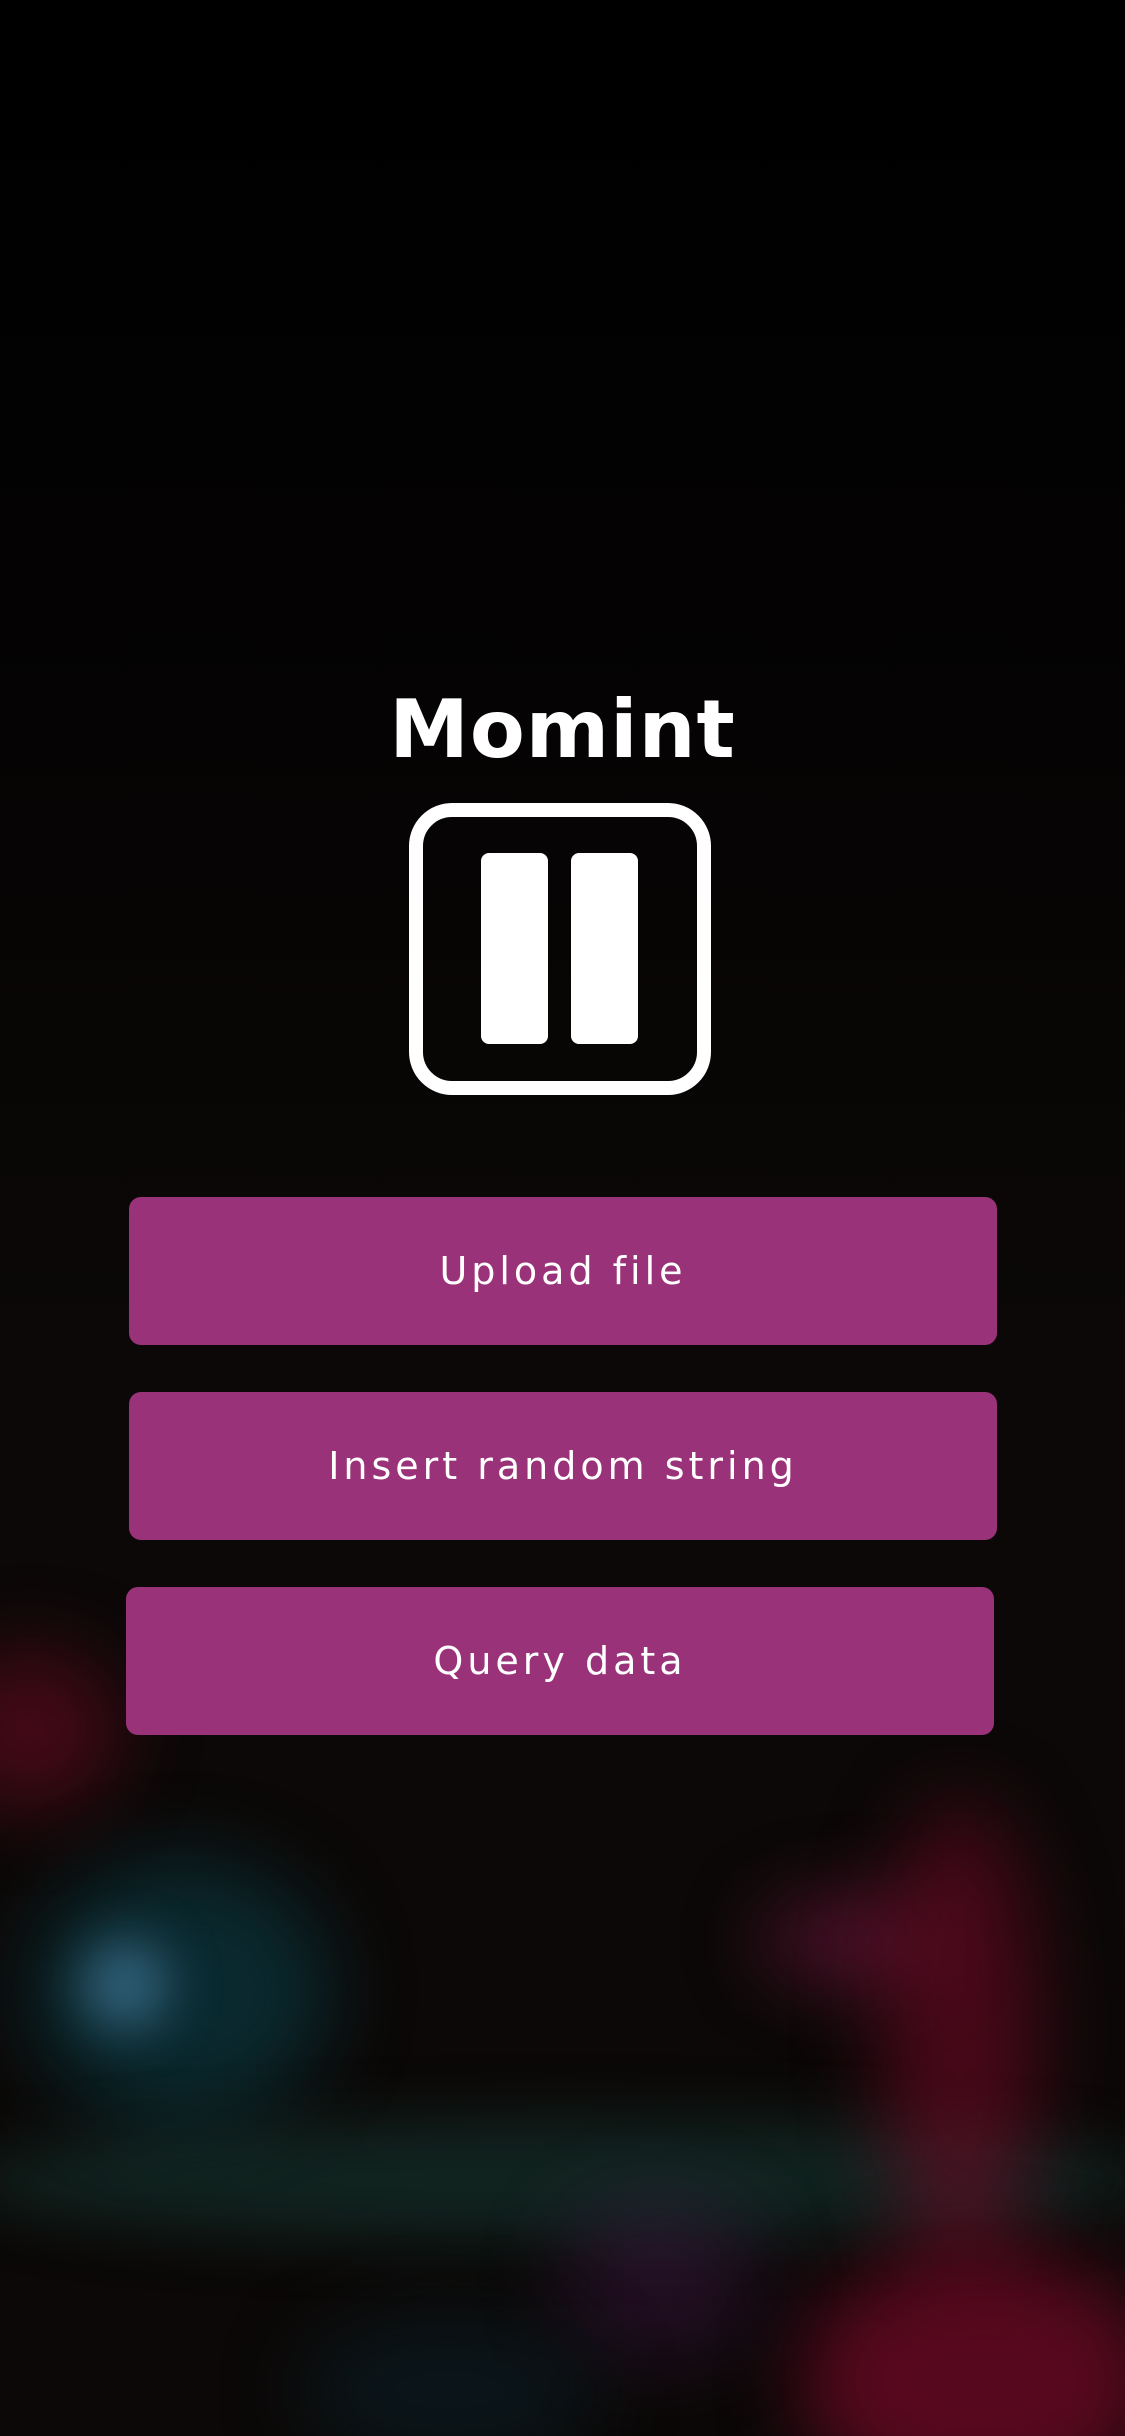 Image resolution: width=1125 pixels, height=2436 pixels. I want to click on pause-square-icon, so click(560, 949).